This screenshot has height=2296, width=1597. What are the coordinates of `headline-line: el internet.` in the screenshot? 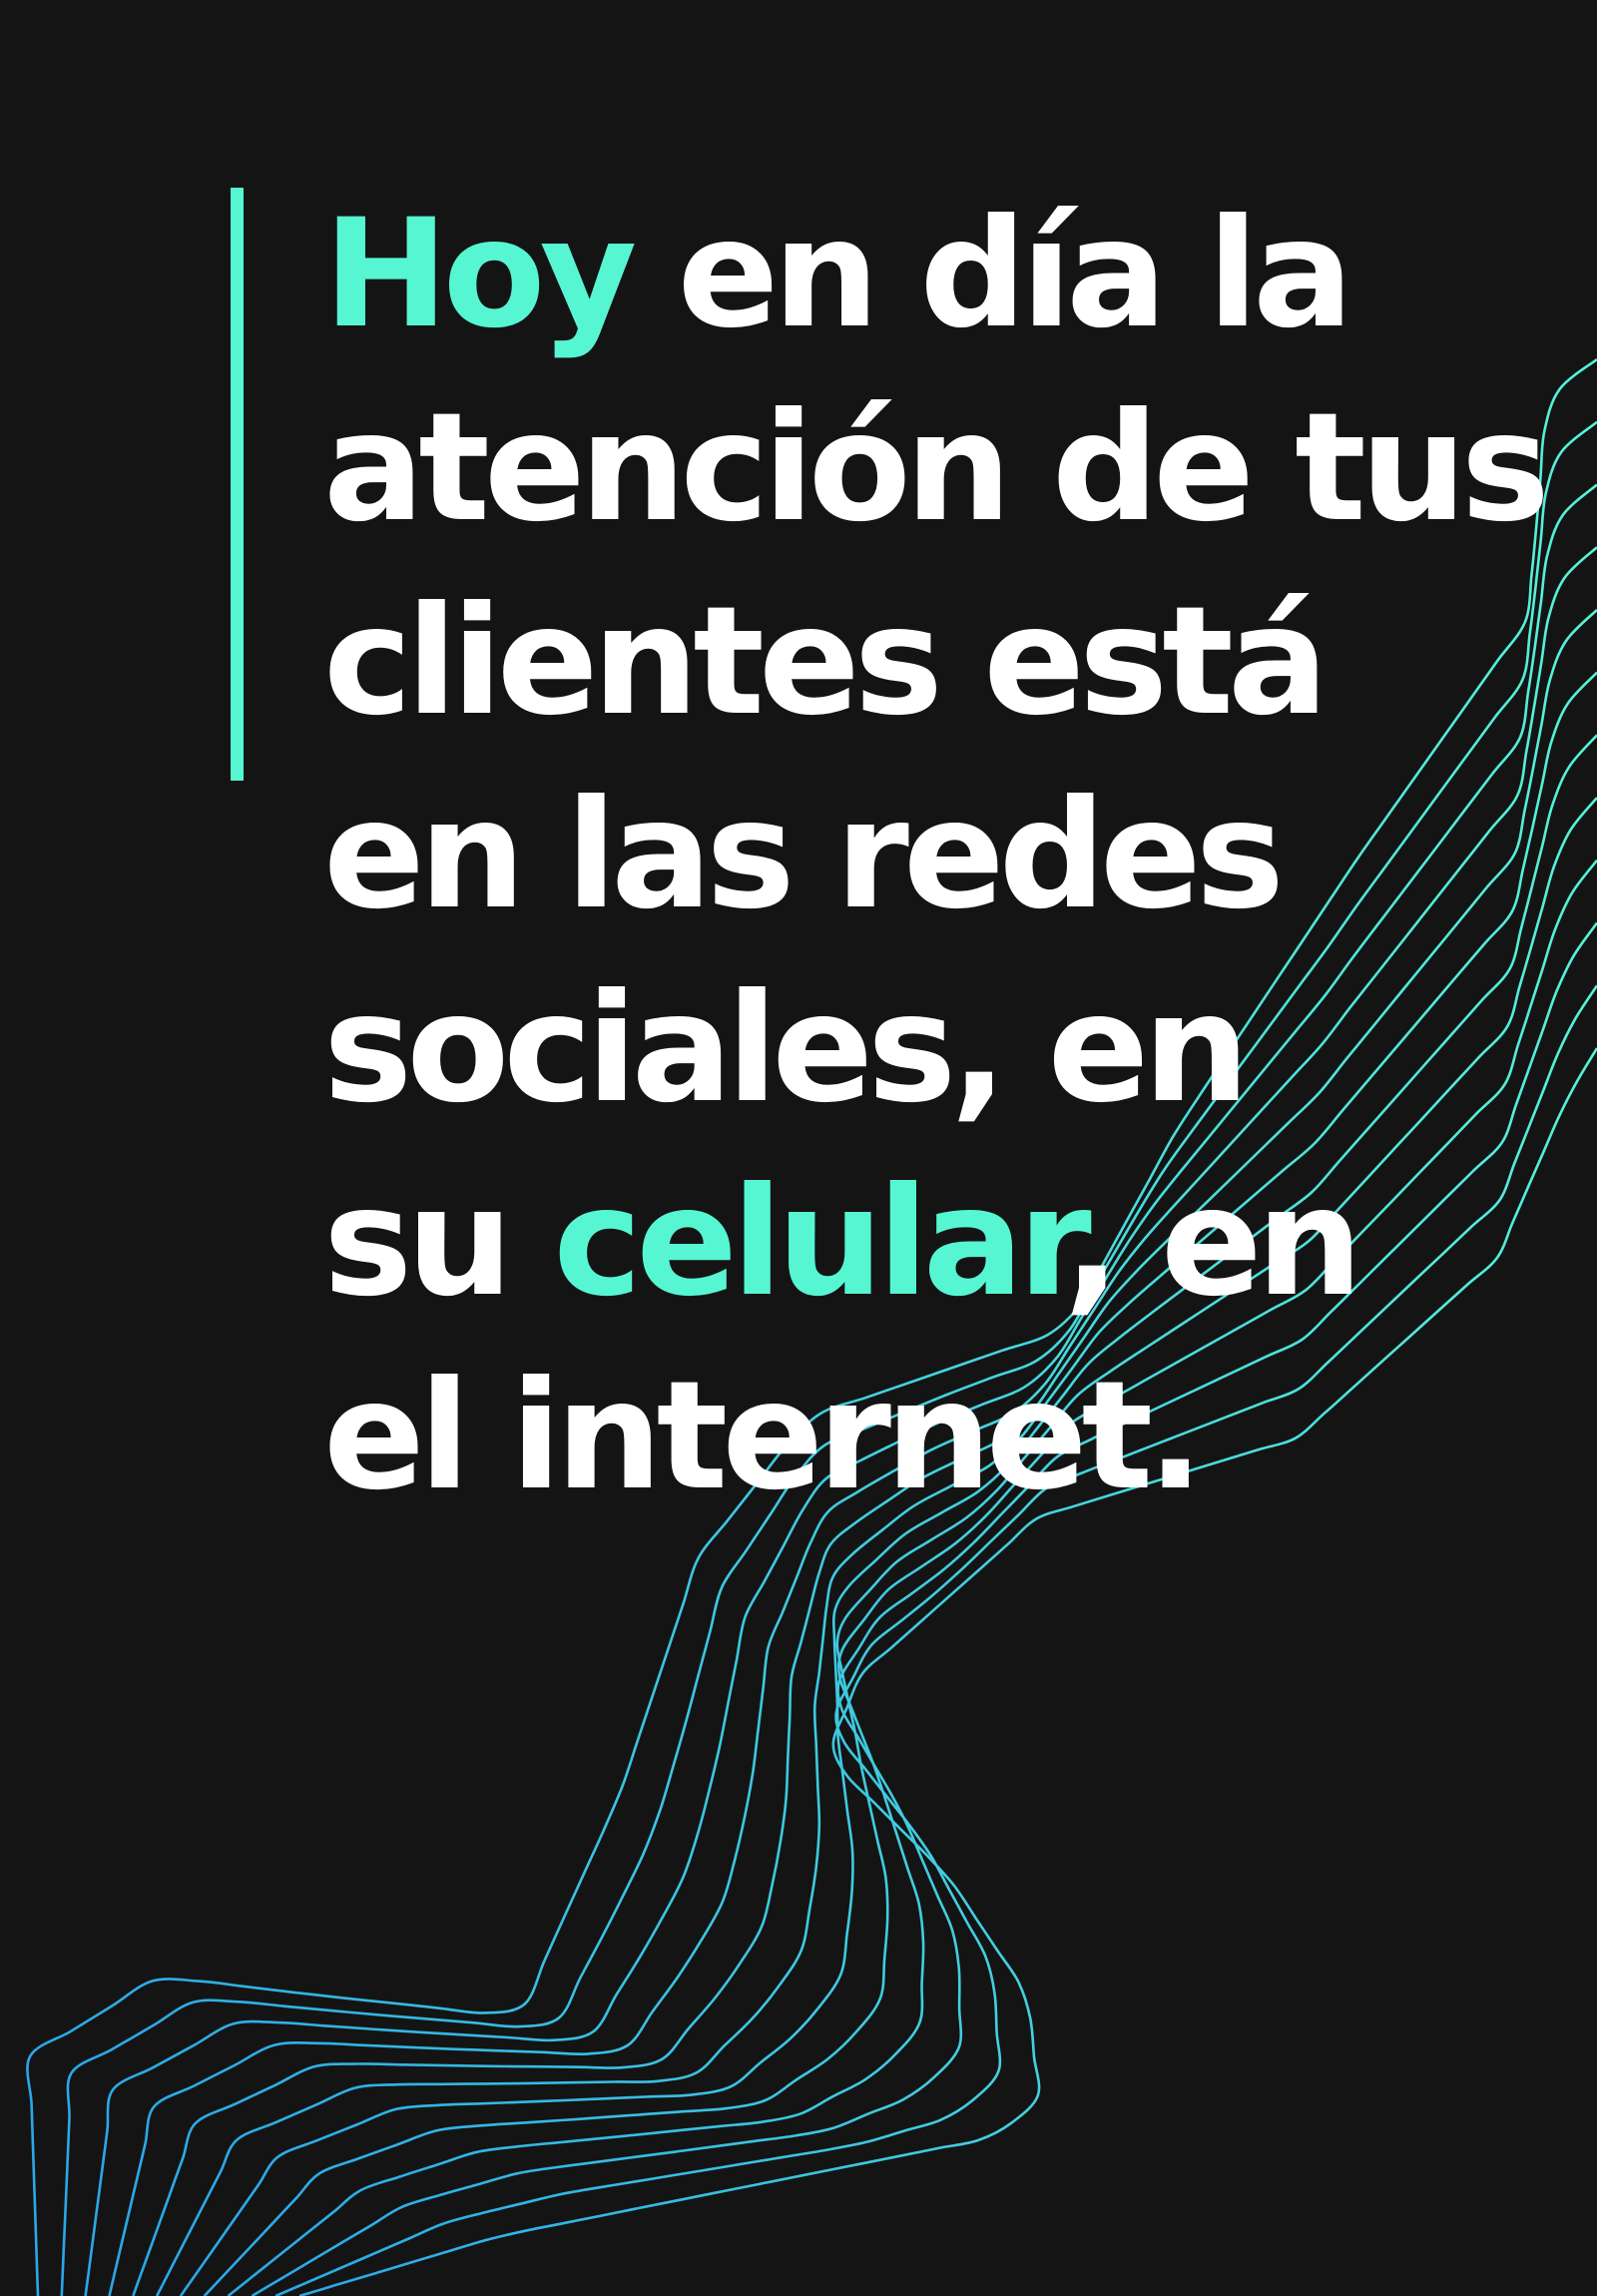 It's located at (932, 1437).